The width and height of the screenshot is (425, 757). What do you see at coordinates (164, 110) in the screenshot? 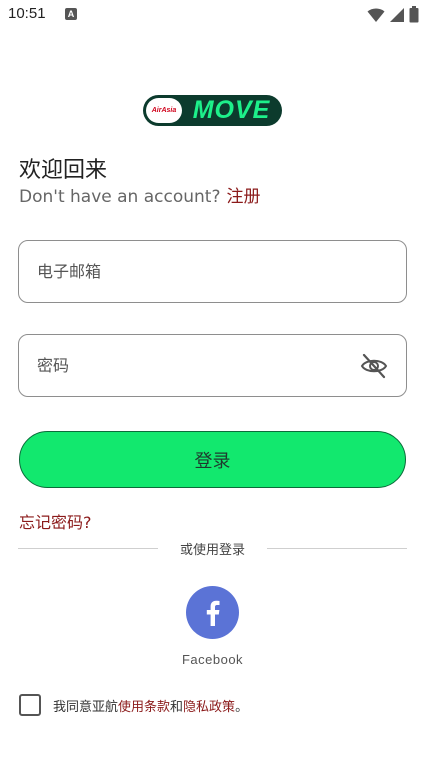
I see `airasia-badge: AirAsia` at bounding box center [164, 110].